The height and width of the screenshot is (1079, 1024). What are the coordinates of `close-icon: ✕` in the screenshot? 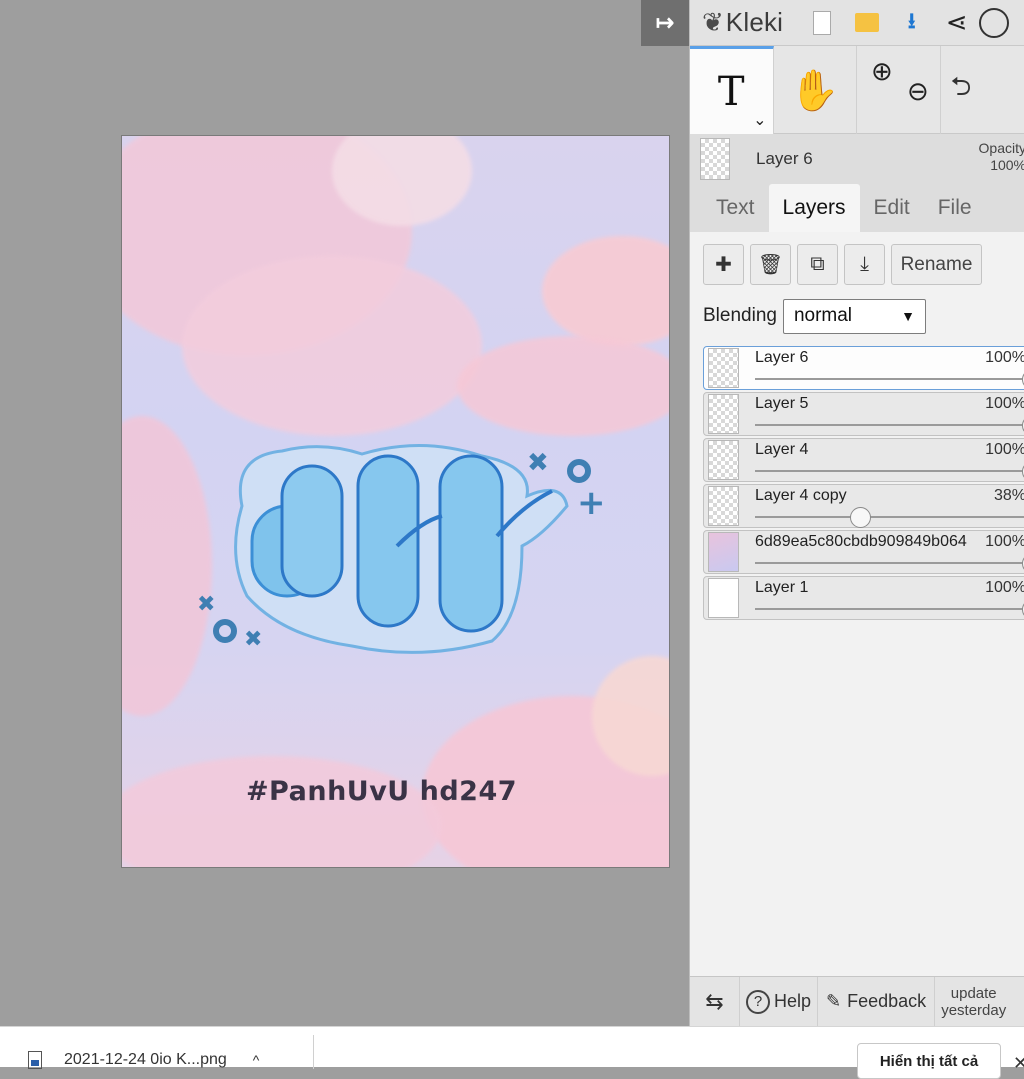 It's located at (1018, 1063).